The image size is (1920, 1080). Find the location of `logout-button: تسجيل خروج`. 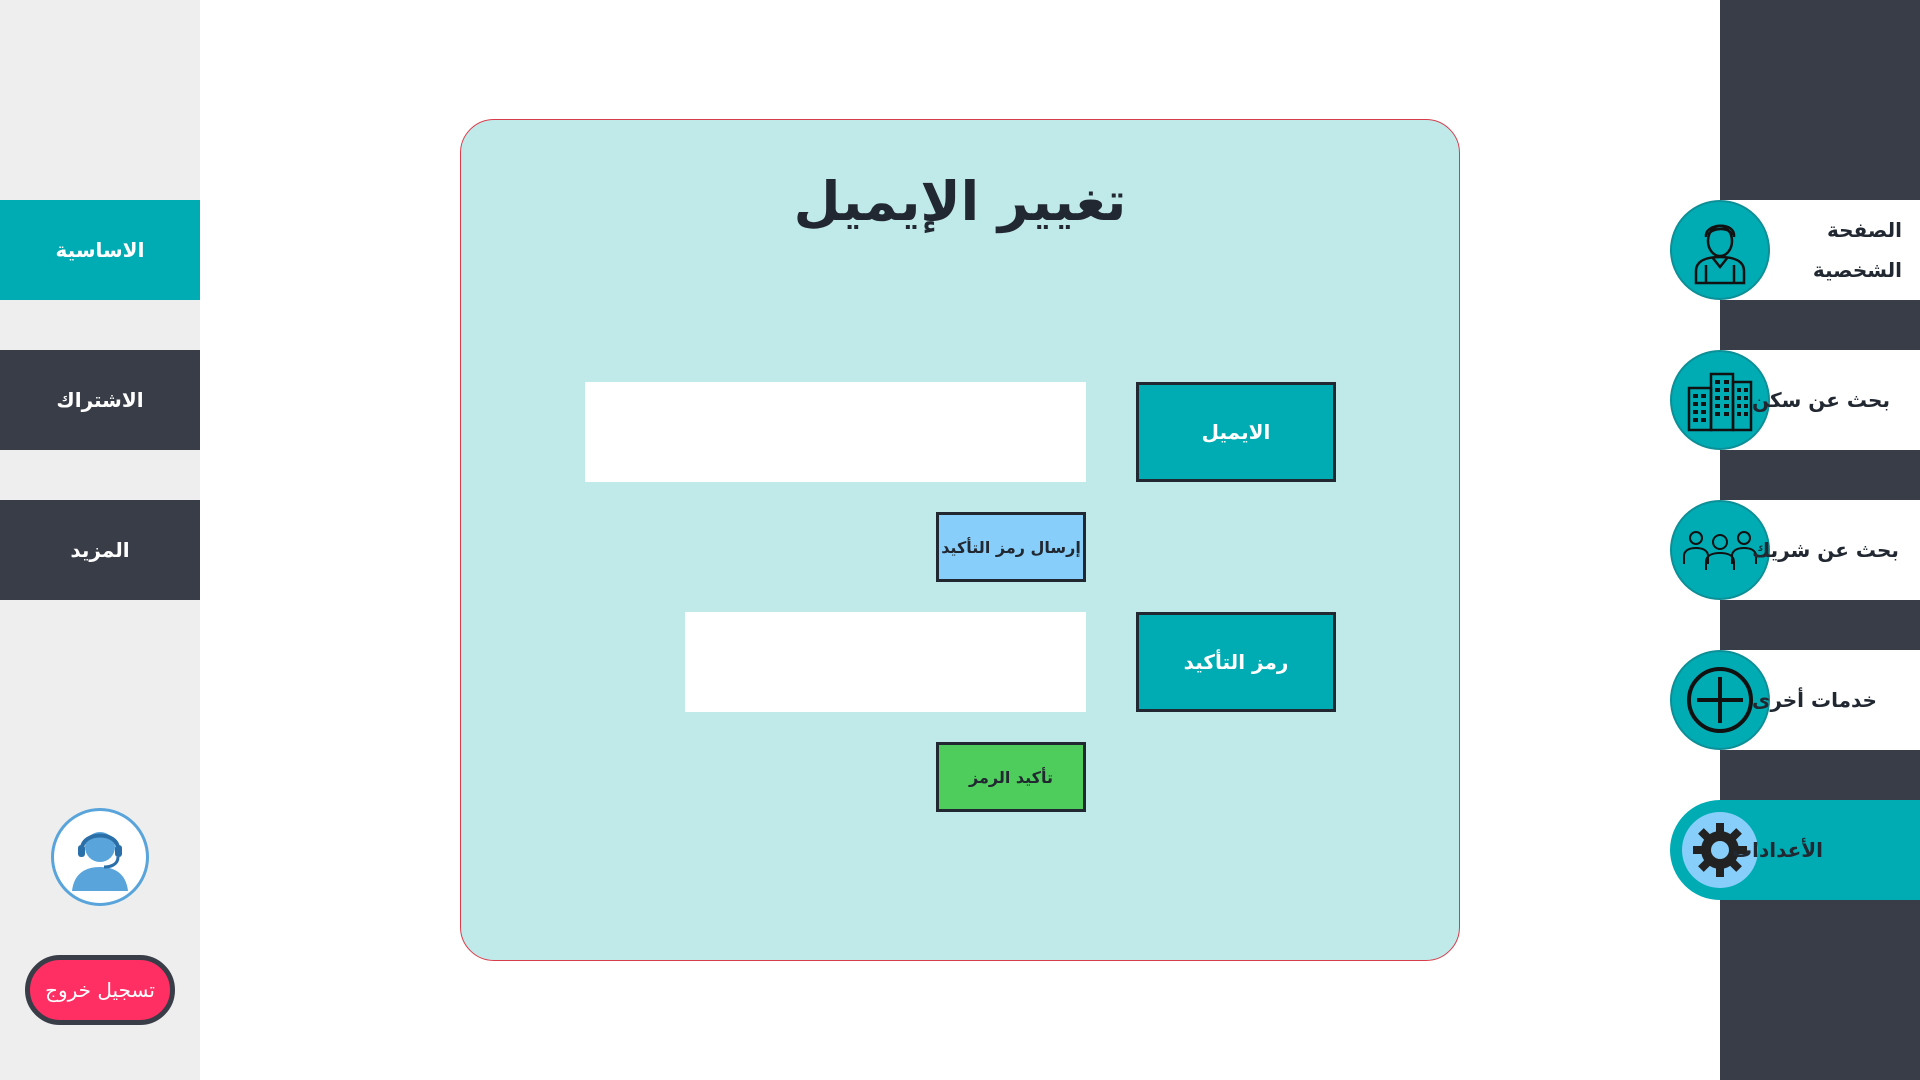

logout-button: تسجيل خروج is located at coordinates (100, 990).